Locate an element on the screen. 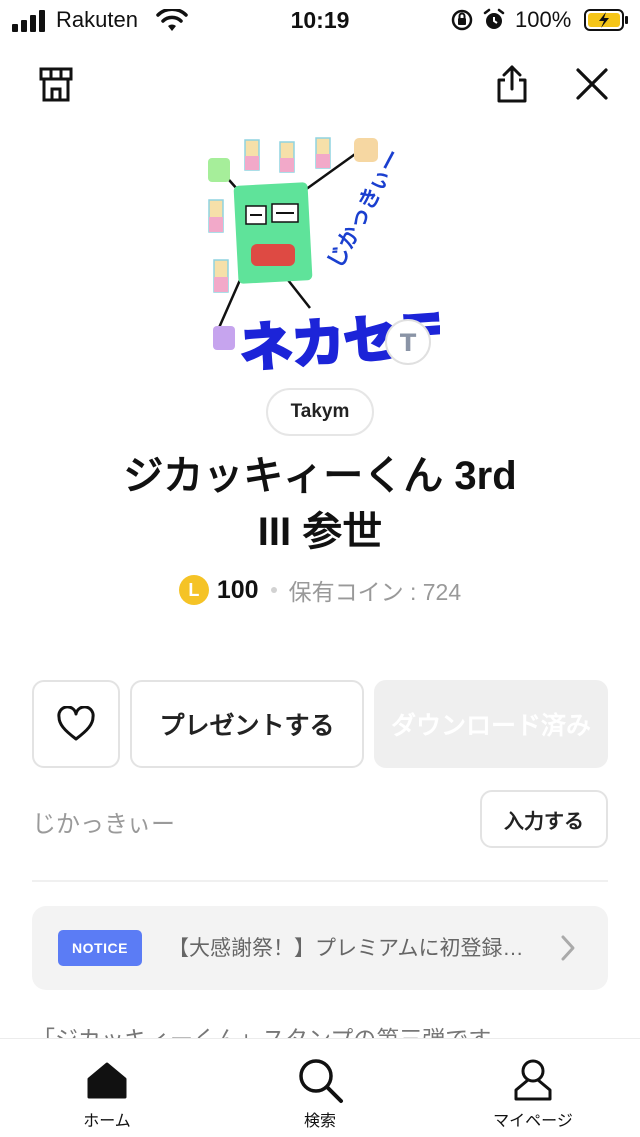  title-line-1: ジカッキィーくん 3rd is located at coordinates (320, 476).